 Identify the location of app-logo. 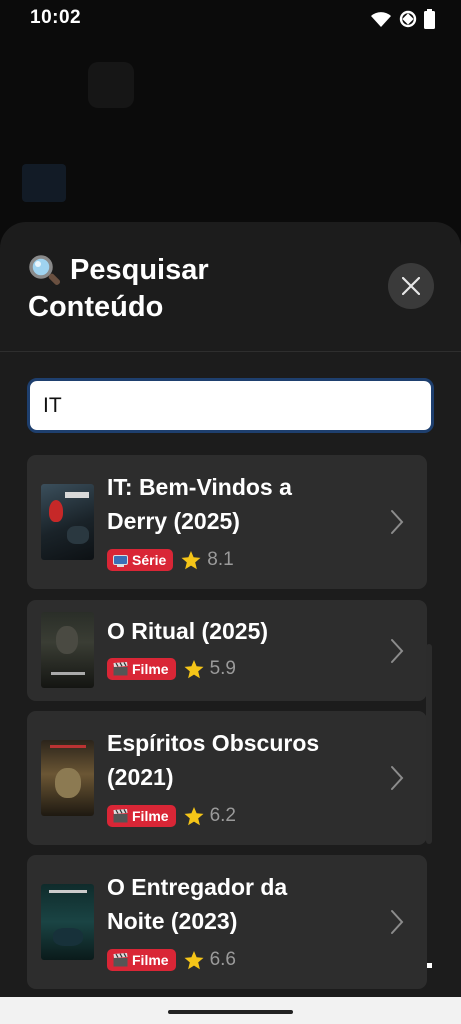
(118, 85).